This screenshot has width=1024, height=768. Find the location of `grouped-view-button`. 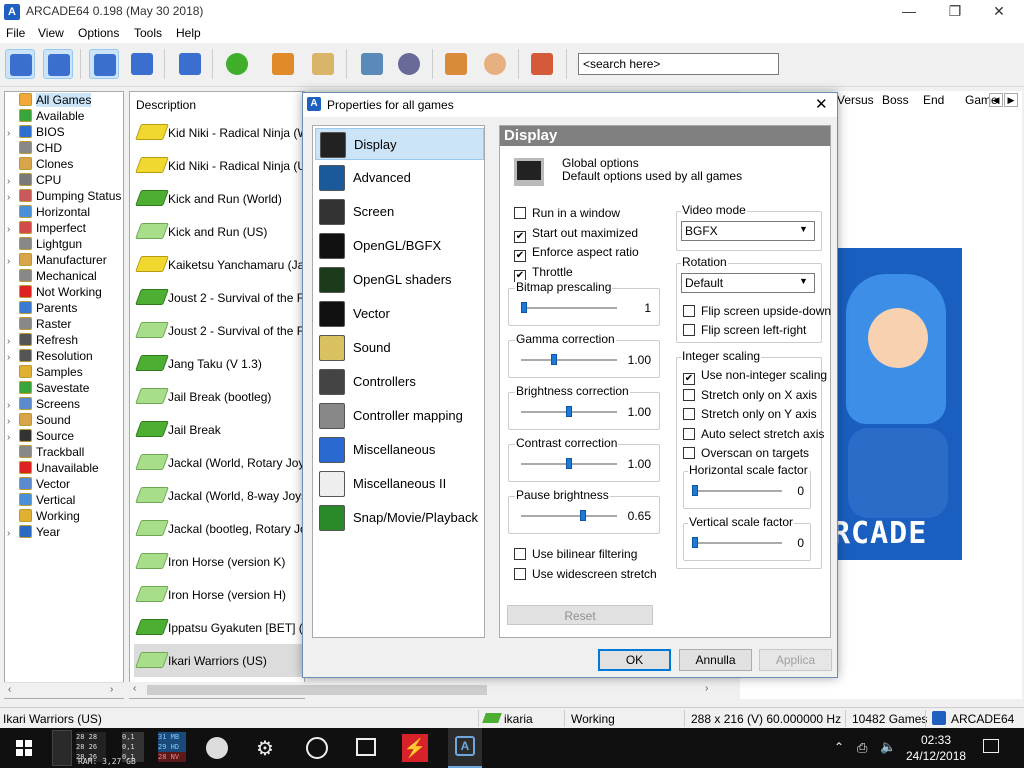

grouped-view-button is located at coordinates (190, 64).